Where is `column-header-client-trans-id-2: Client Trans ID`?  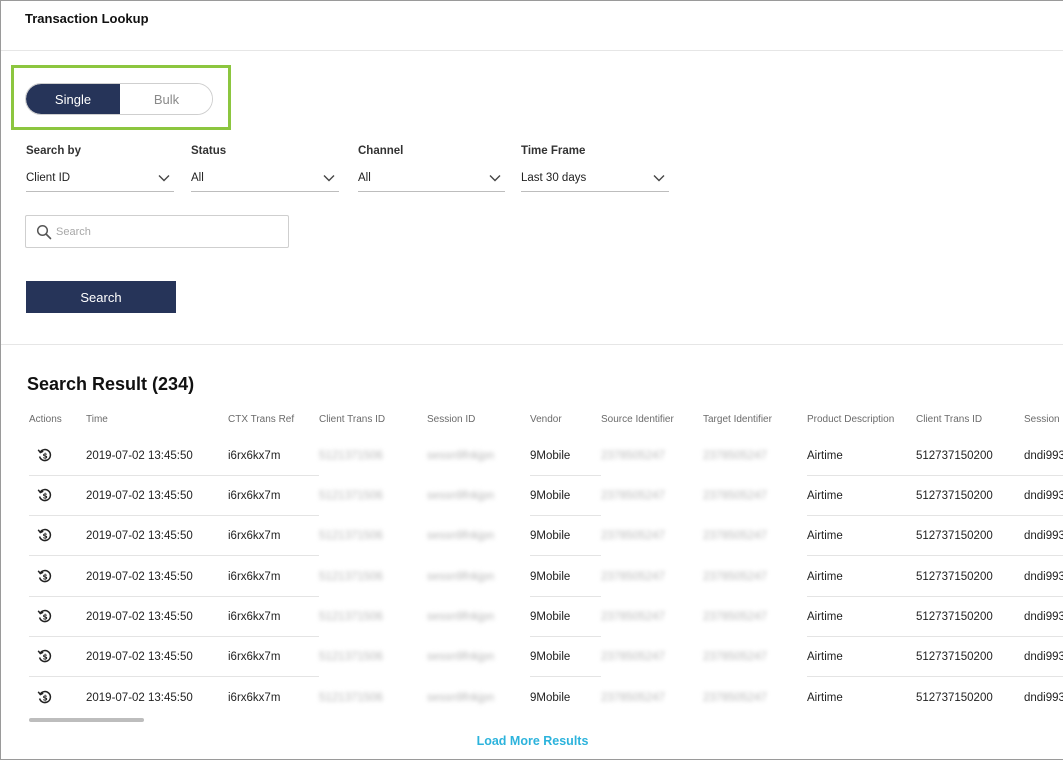
column-header-client-trans-id-2: Client Trans ID is located at coordinates (949, 419).